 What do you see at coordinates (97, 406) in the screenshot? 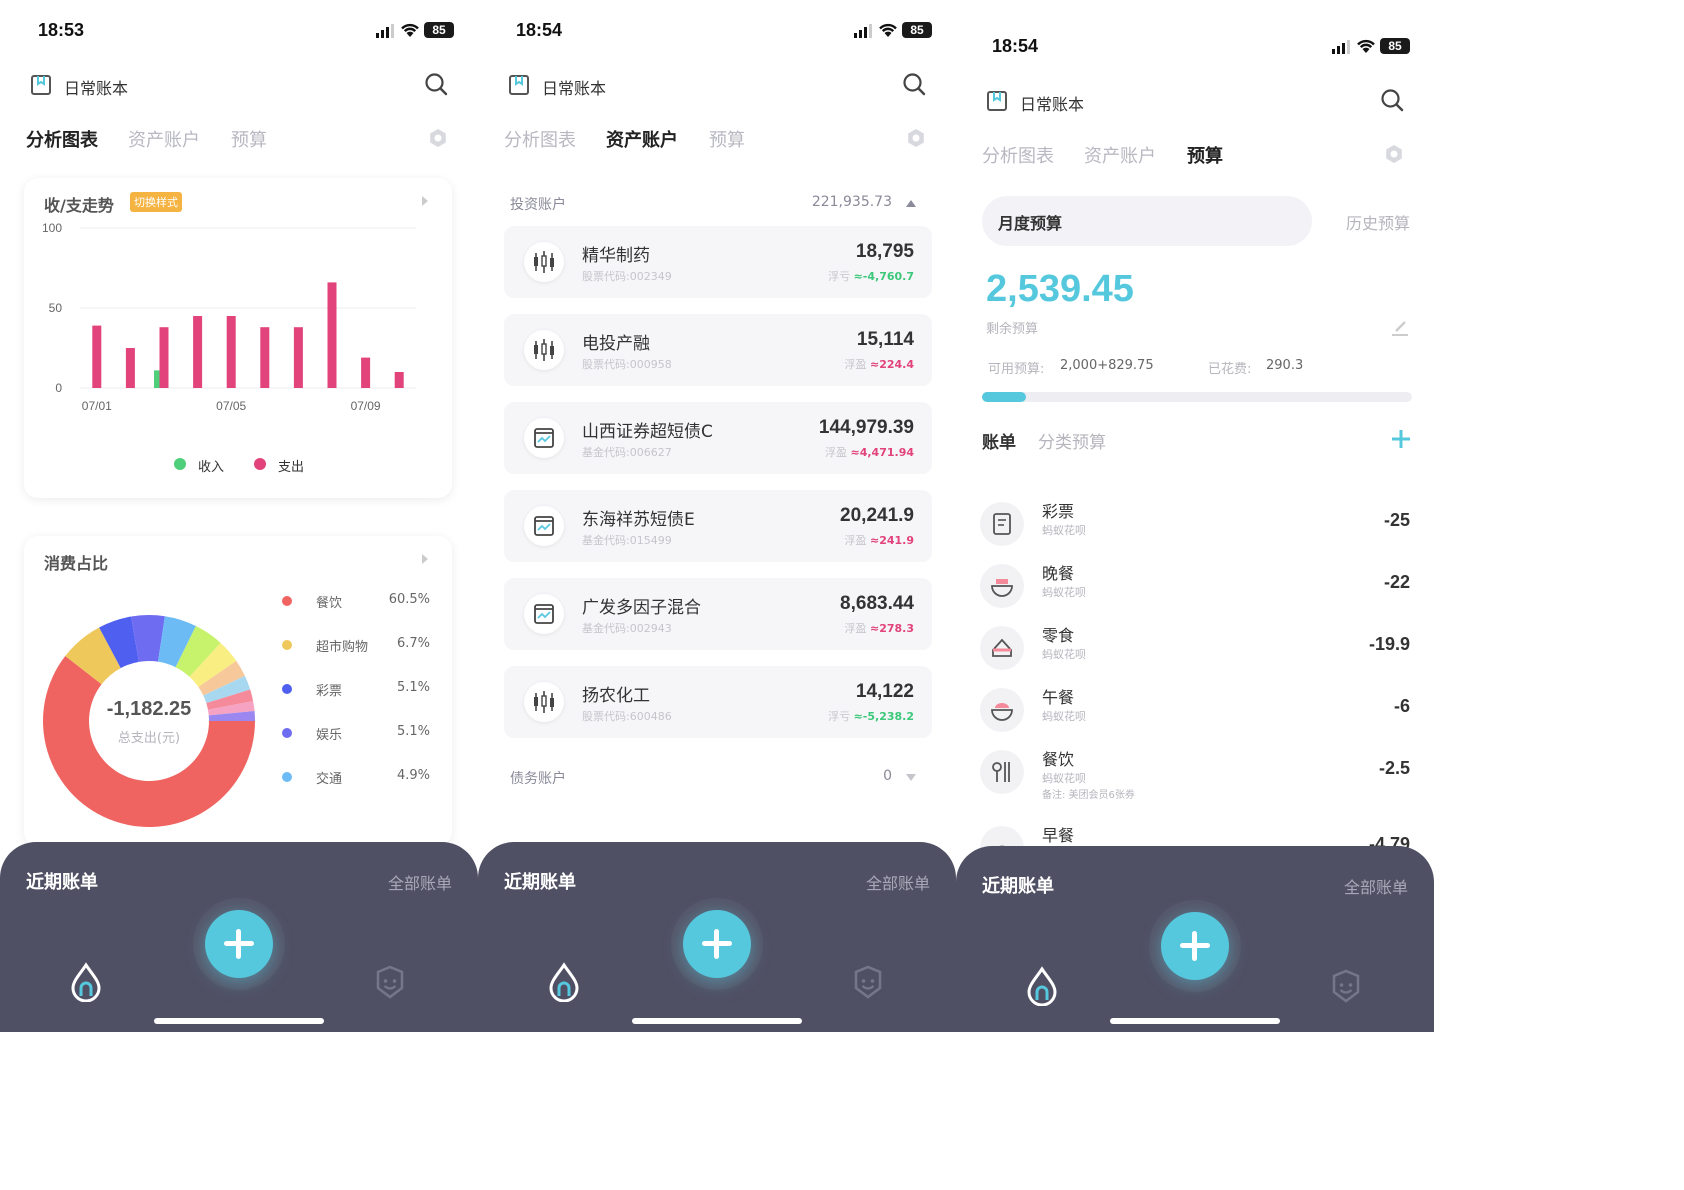
I see `x-tick-label: 07/01` at bounding box center [97, 406].